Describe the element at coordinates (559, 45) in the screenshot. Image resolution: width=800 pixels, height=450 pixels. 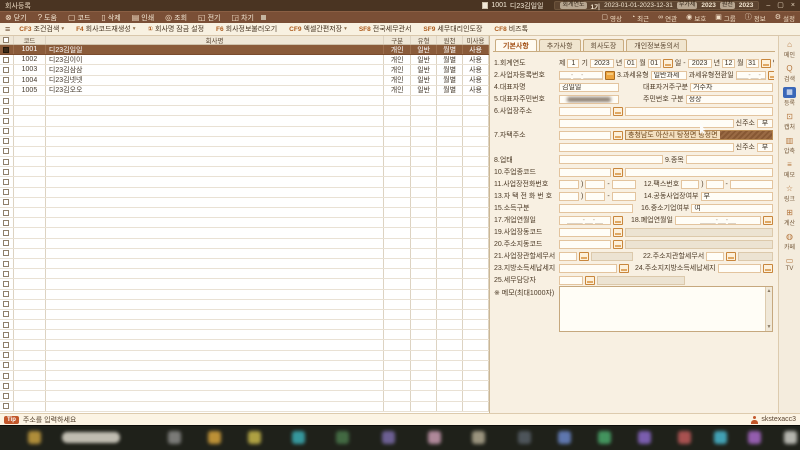
I see `tab-extra: 추가사항` at that location.